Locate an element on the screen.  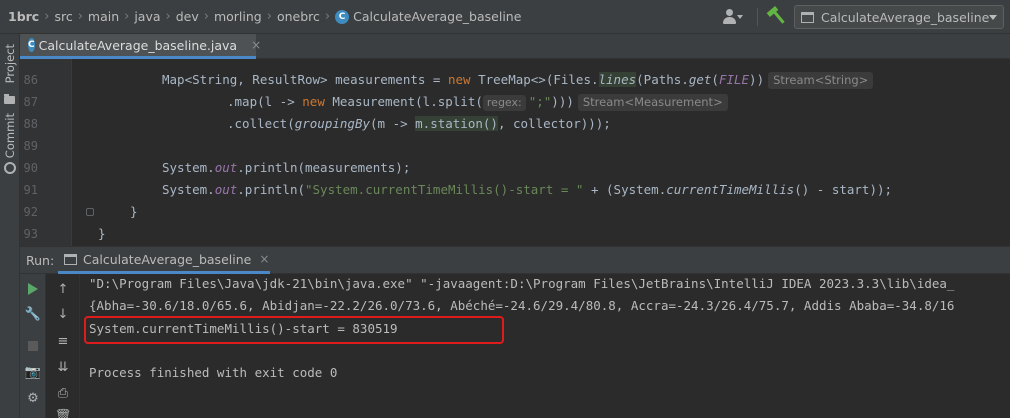
highlight-box is located at coordinates (294, 330).